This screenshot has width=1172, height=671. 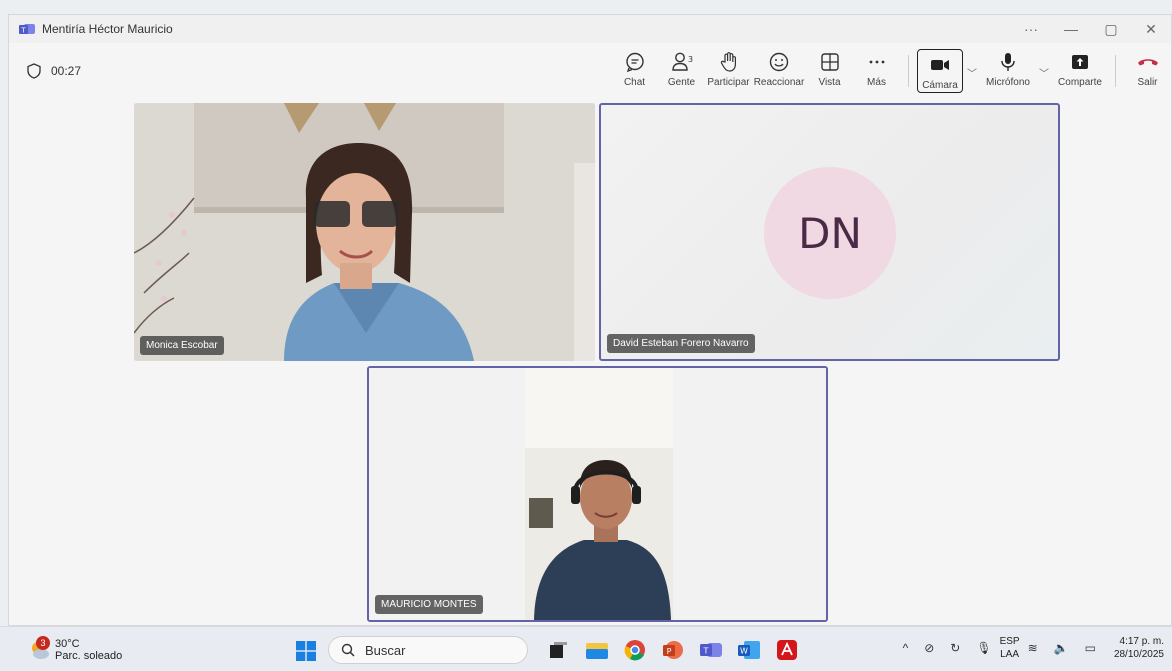 I want to click on view-button: Vista, so click(x=829, y=68).